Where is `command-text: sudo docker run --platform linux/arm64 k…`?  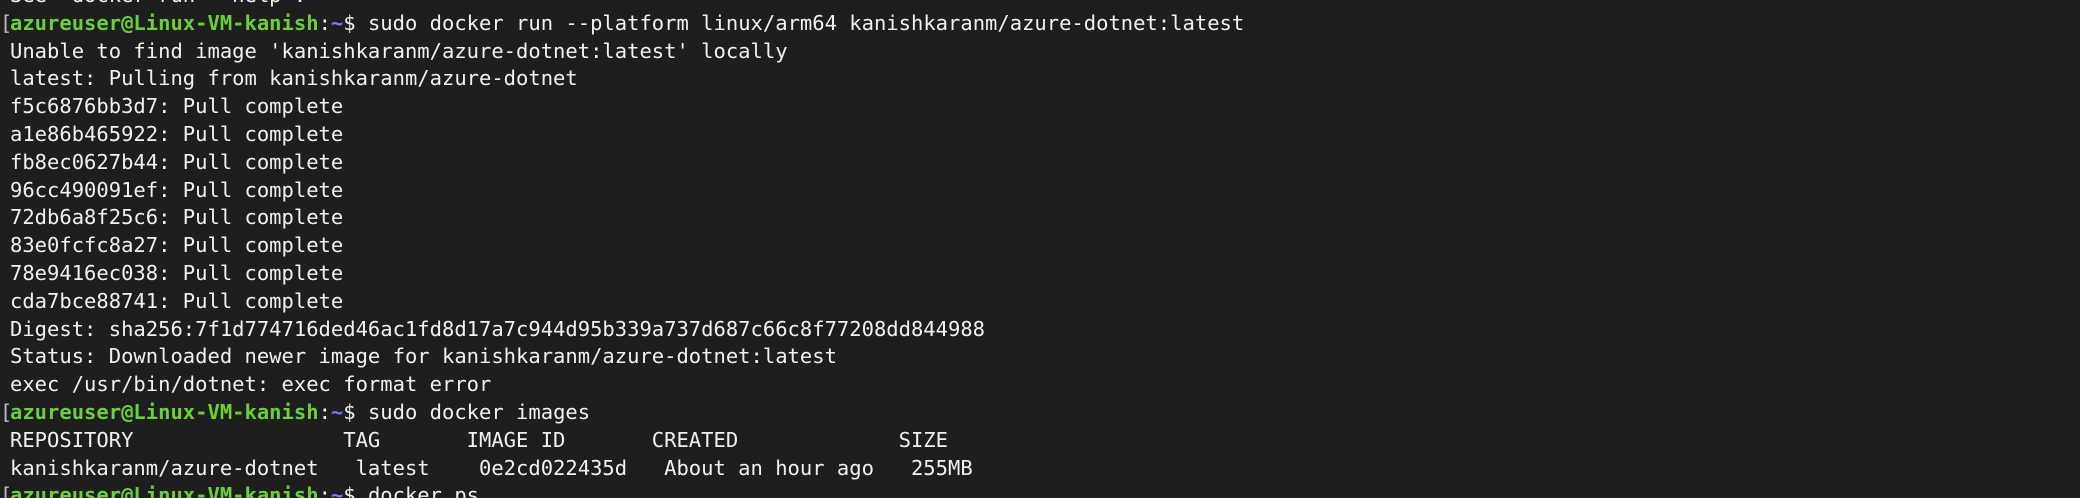 command-text: sudo docker run --platform linux/arm64 k… is located at coordinates (806, 22).